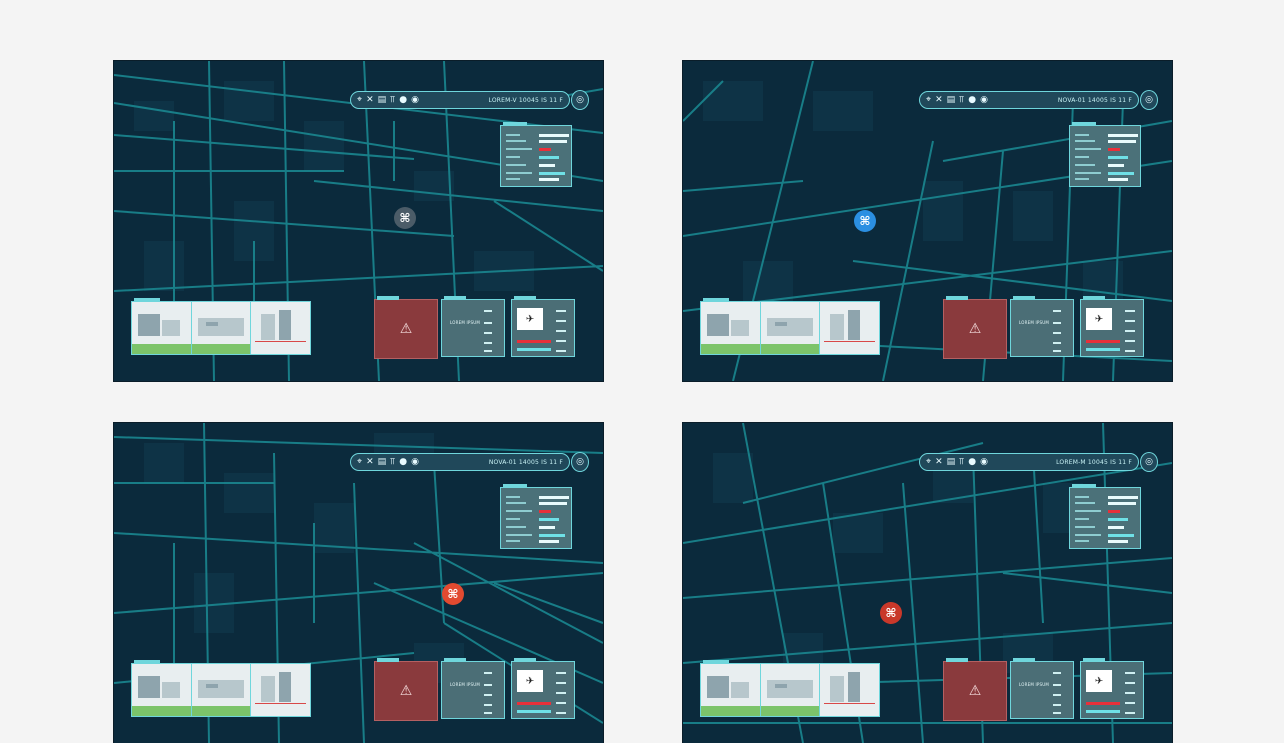 This screenshot has width=1284, height=743. I want to click on signal-bar, so click(1103, 711).